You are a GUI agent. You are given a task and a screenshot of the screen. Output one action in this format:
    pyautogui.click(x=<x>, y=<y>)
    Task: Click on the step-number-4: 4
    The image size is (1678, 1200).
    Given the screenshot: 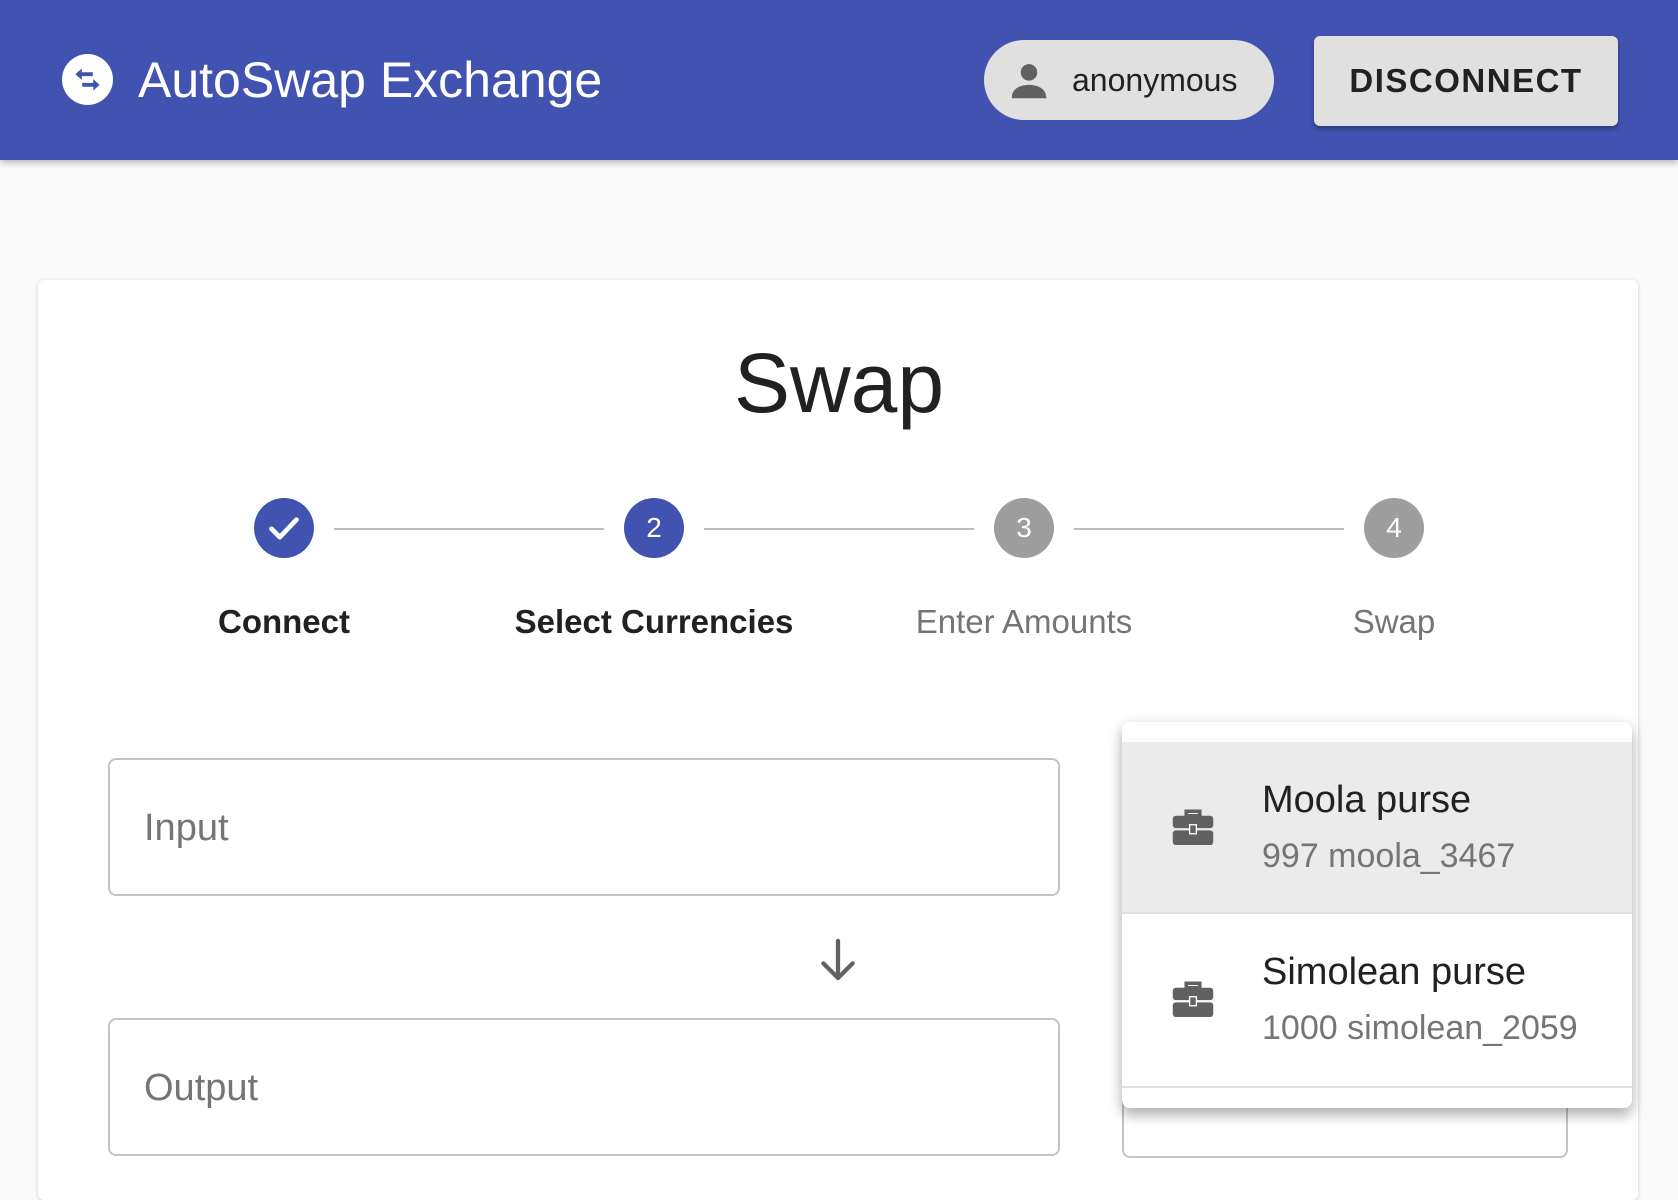 What is the action you would take?
    pyautogui.click(x=1394, y=528)
    